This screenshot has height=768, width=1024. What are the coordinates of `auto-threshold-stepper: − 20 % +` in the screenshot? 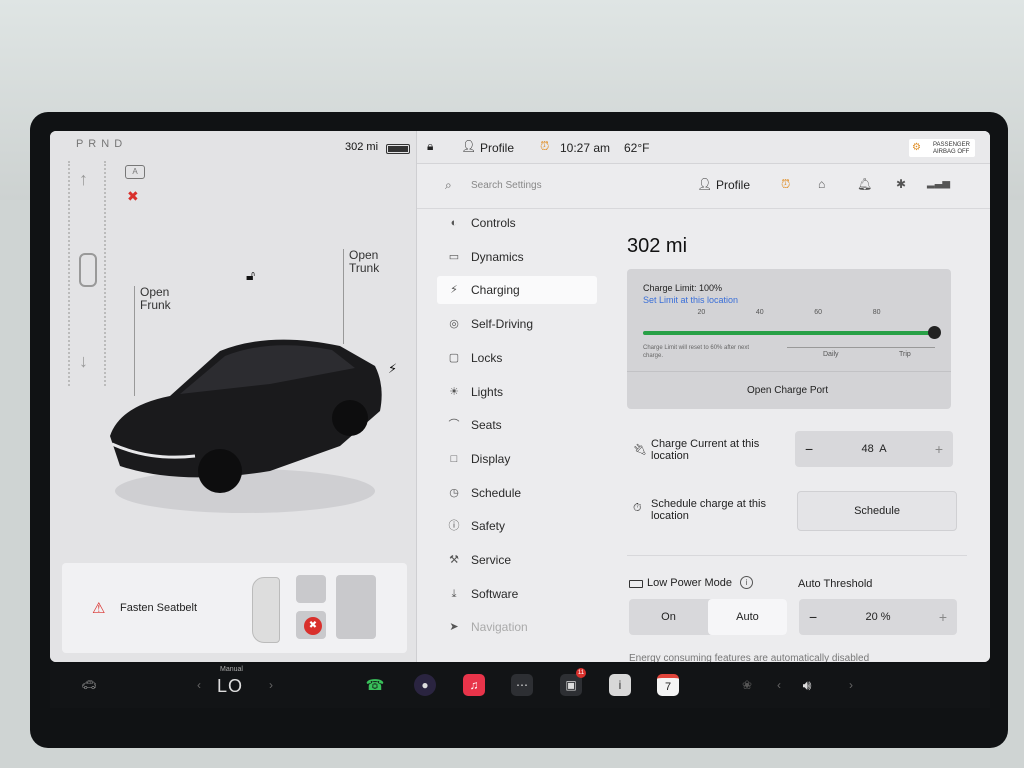 It's located at (878, 617).